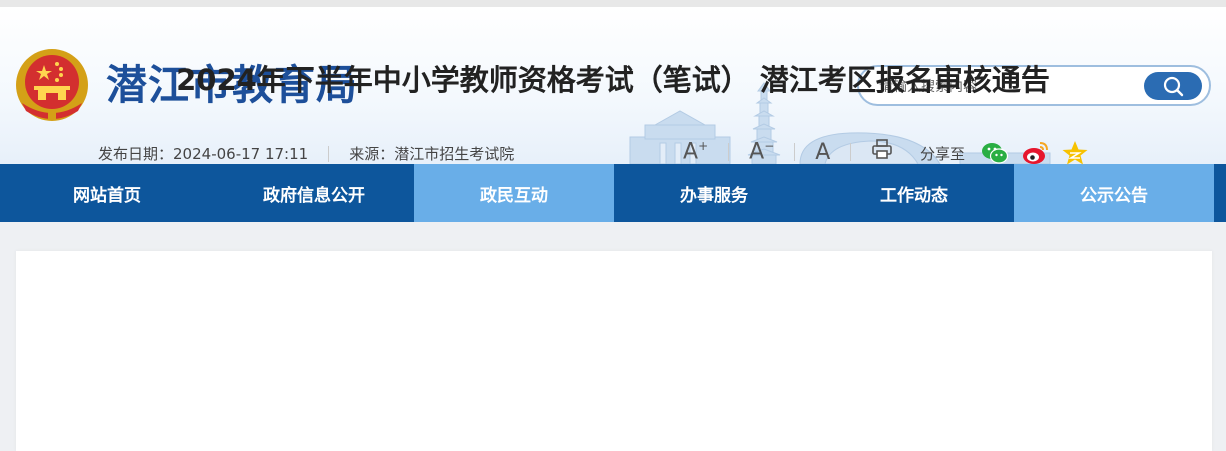 This screenshot has height=451, width=1226. Describe the element at coordinates (714, 193) in the screenshot. I see `nav-item-services: 办事服务` at that location.